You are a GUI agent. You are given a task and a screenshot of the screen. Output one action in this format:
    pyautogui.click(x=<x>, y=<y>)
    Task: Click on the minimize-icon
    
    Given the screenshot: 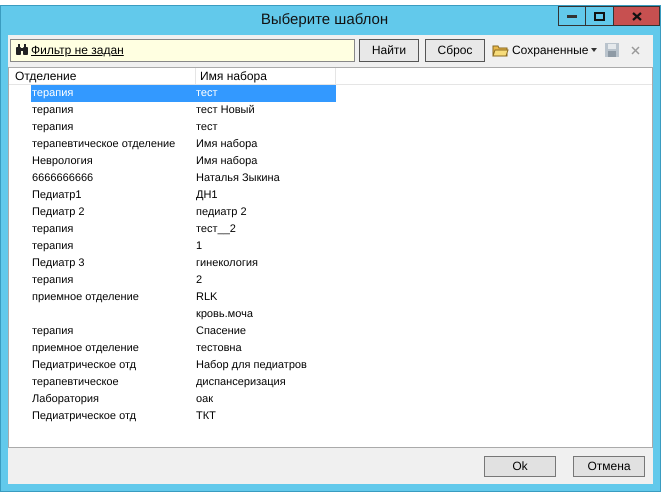 What is the action you would take?
    pyautogui.click(x=572, y=16)
    